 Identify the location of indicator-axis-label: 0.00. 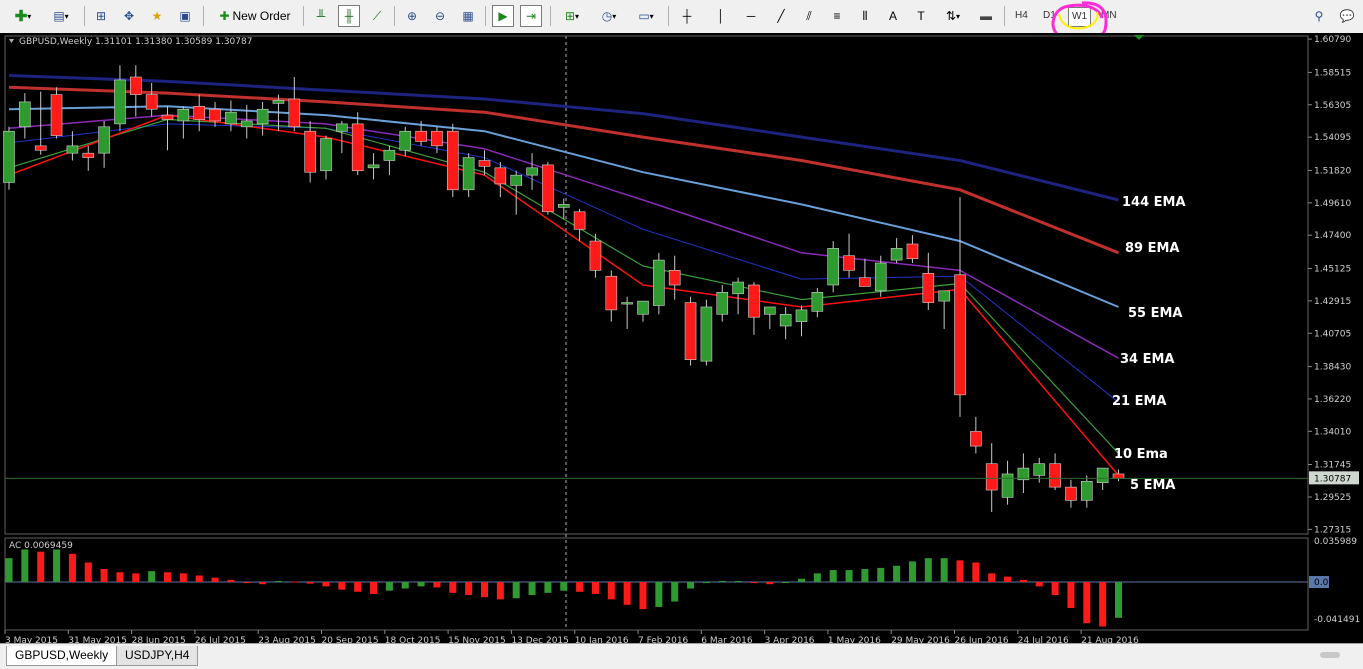
(1324, 583).